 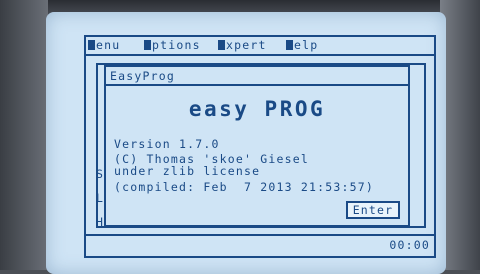 What do you see at coordinates (176, 45) in the screenshot?
I see `menu-options-label: ptions` at bounding box center [176, 45].